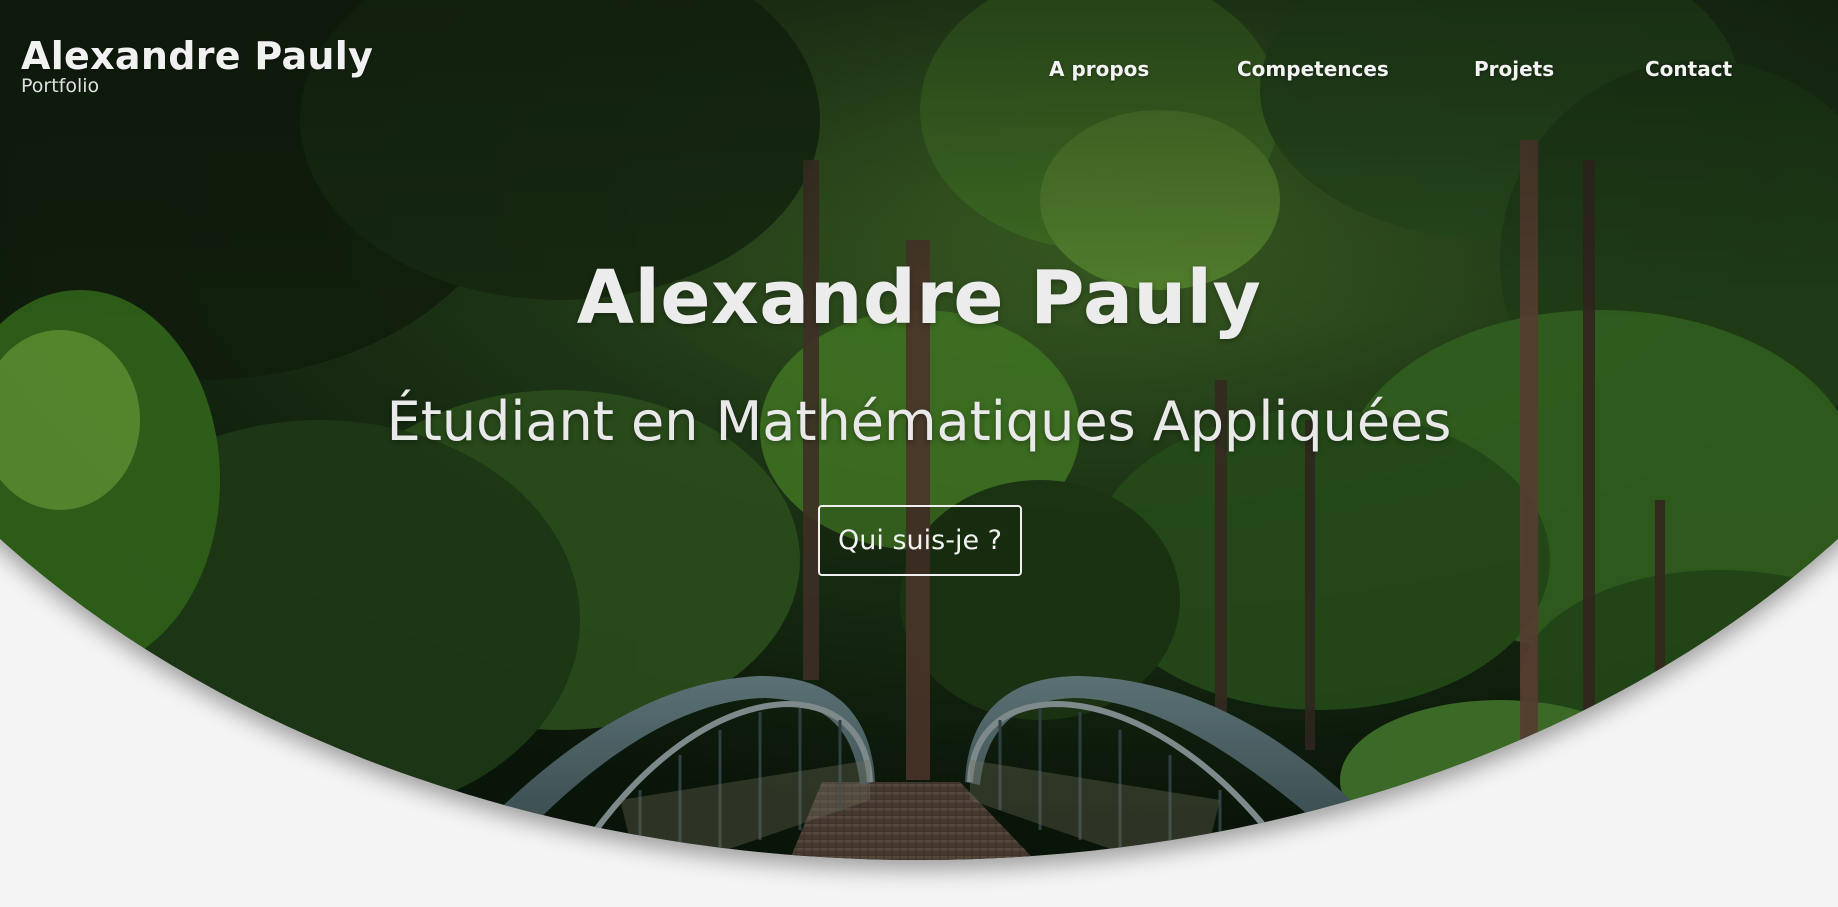  Describe the element at coordinates (1514, 69) in the screenshot. I see `nav-item-projets: Projets` at that location.